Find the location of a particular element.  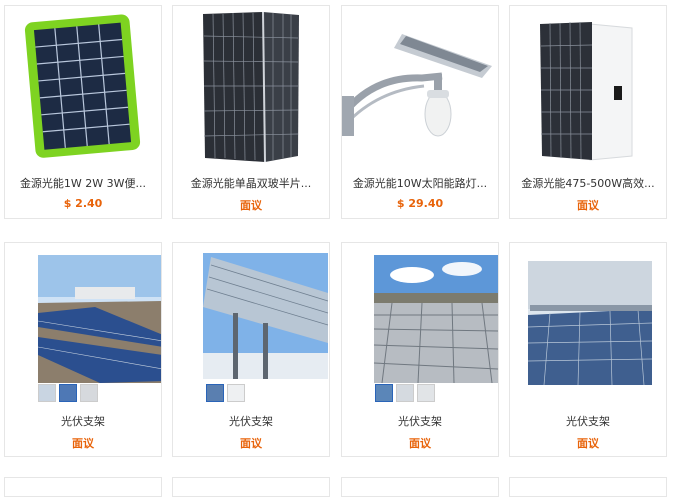

product-card: 金源光能1W 2W 3W便... $ 2.40 is located at coordinates (83, 112).